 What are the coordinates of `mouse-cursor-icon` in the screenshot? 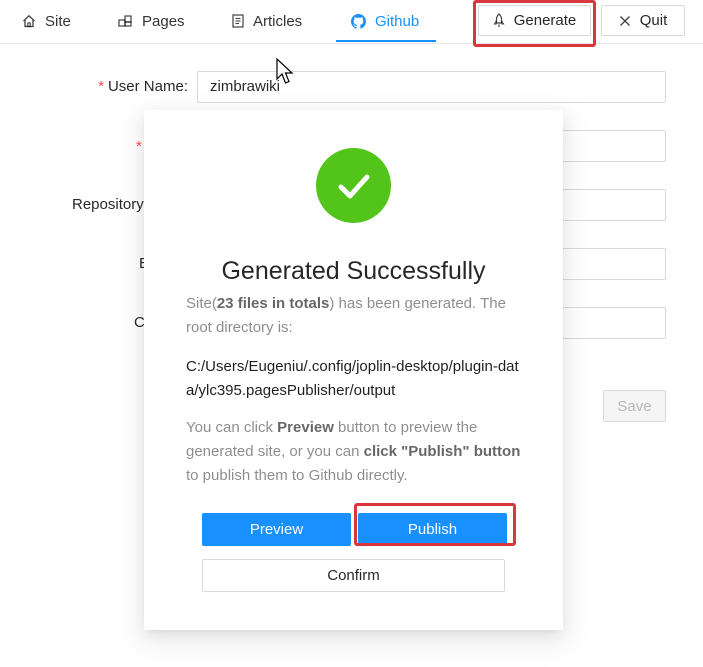 It's located at (285, 71).